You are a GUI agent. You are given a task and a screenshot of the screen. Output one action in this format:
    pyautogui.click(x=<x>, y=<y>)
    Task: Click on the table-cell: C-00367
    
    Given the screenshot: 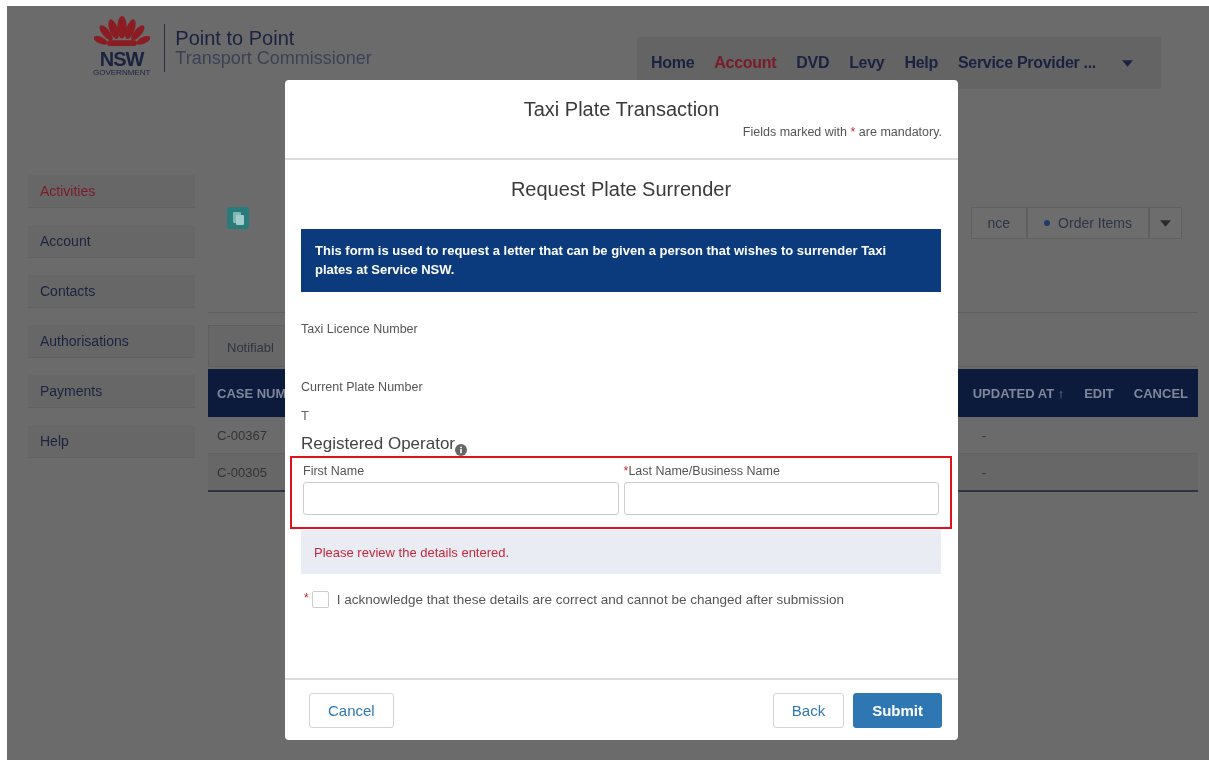 What is the action you would take?
    pyautogui.click(x=242, y=435)
    